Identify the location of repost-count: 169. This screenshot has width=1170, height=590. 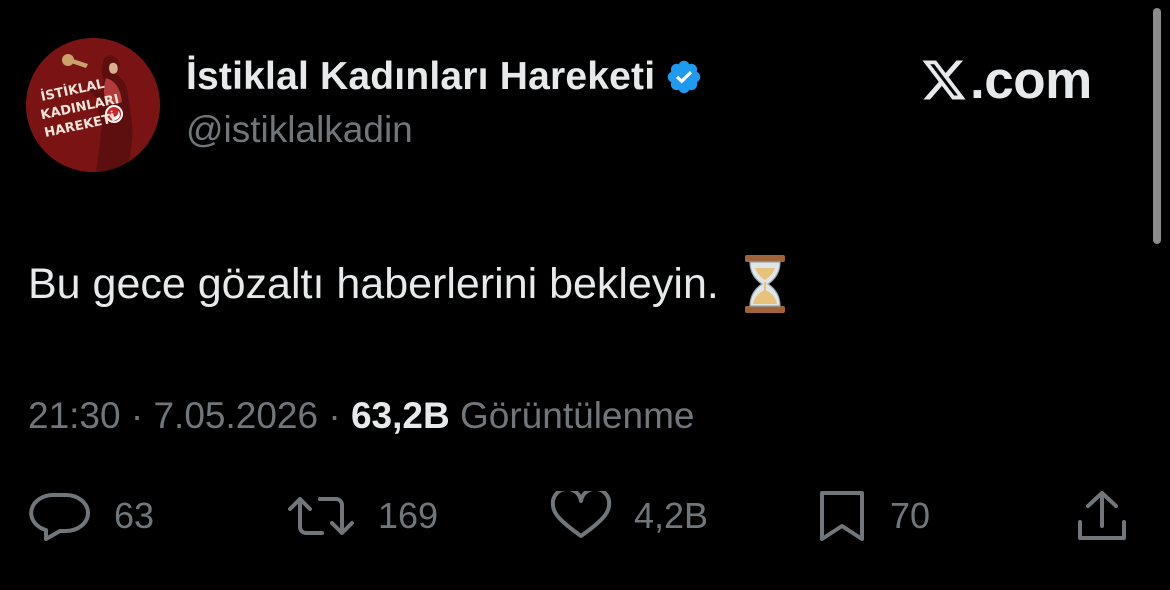
(408, 515).